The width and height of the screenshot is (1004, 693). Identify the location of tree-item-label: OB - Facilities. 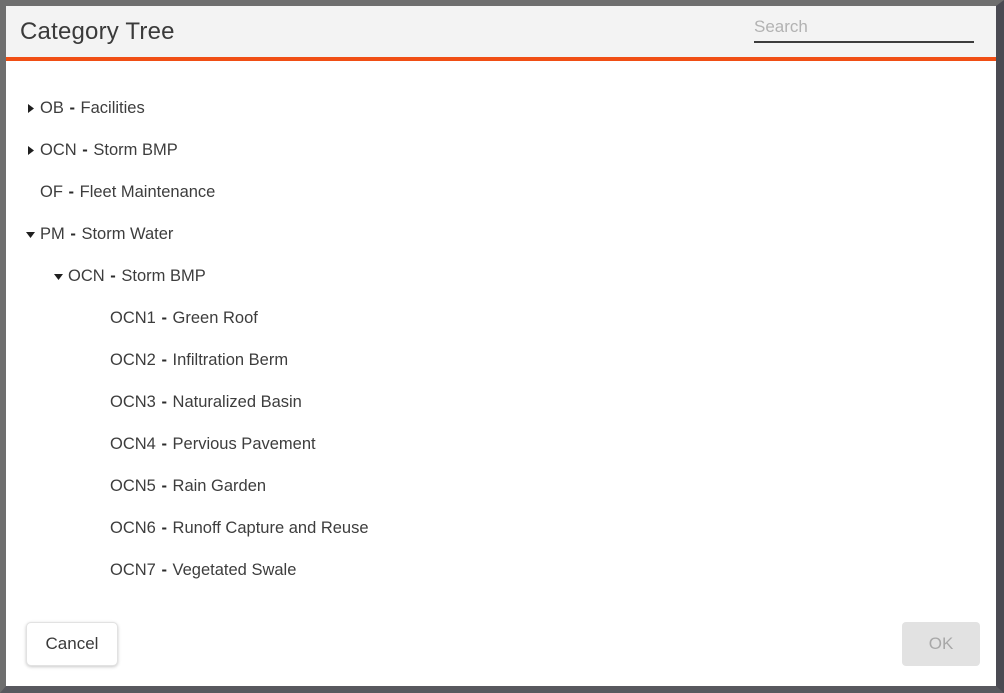
(92, 108).